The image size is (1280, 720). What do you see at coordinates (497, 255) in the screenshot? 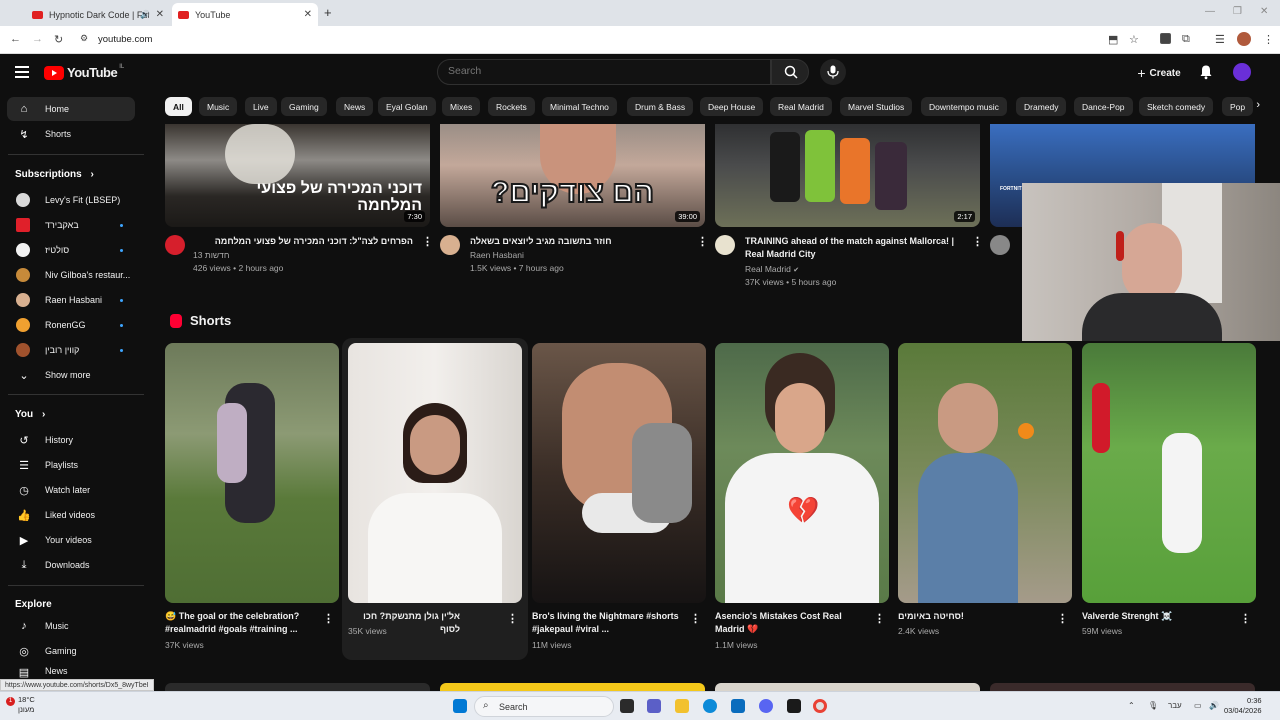
I see `video-channel: Raen Hasbani` at bounding box center [497, 255].